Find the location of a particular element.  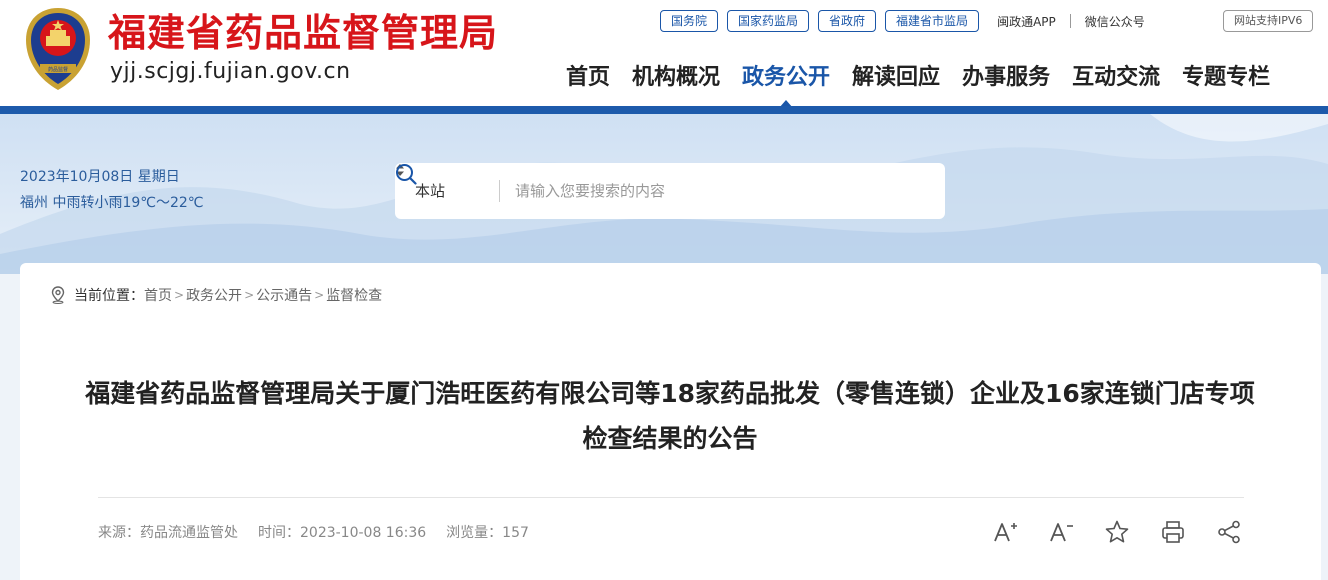

top-links-divider is located at coordinates (1070, 21).